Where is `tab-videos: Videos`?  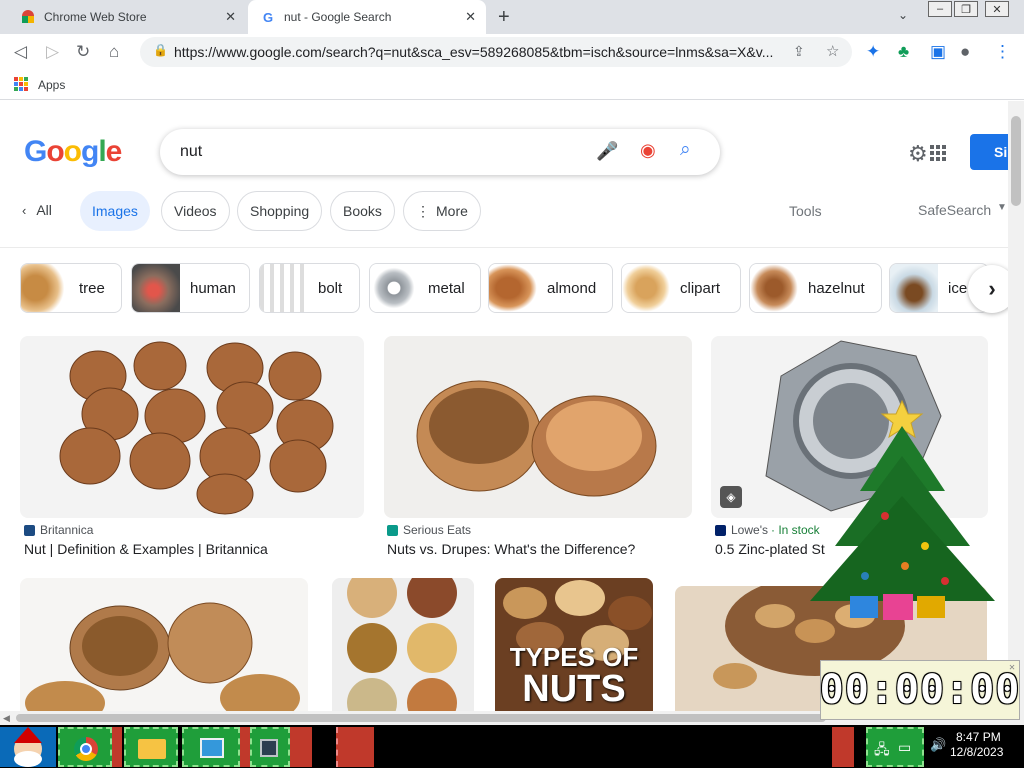
tab-videos: Videos is located at coordinates (195, 211).